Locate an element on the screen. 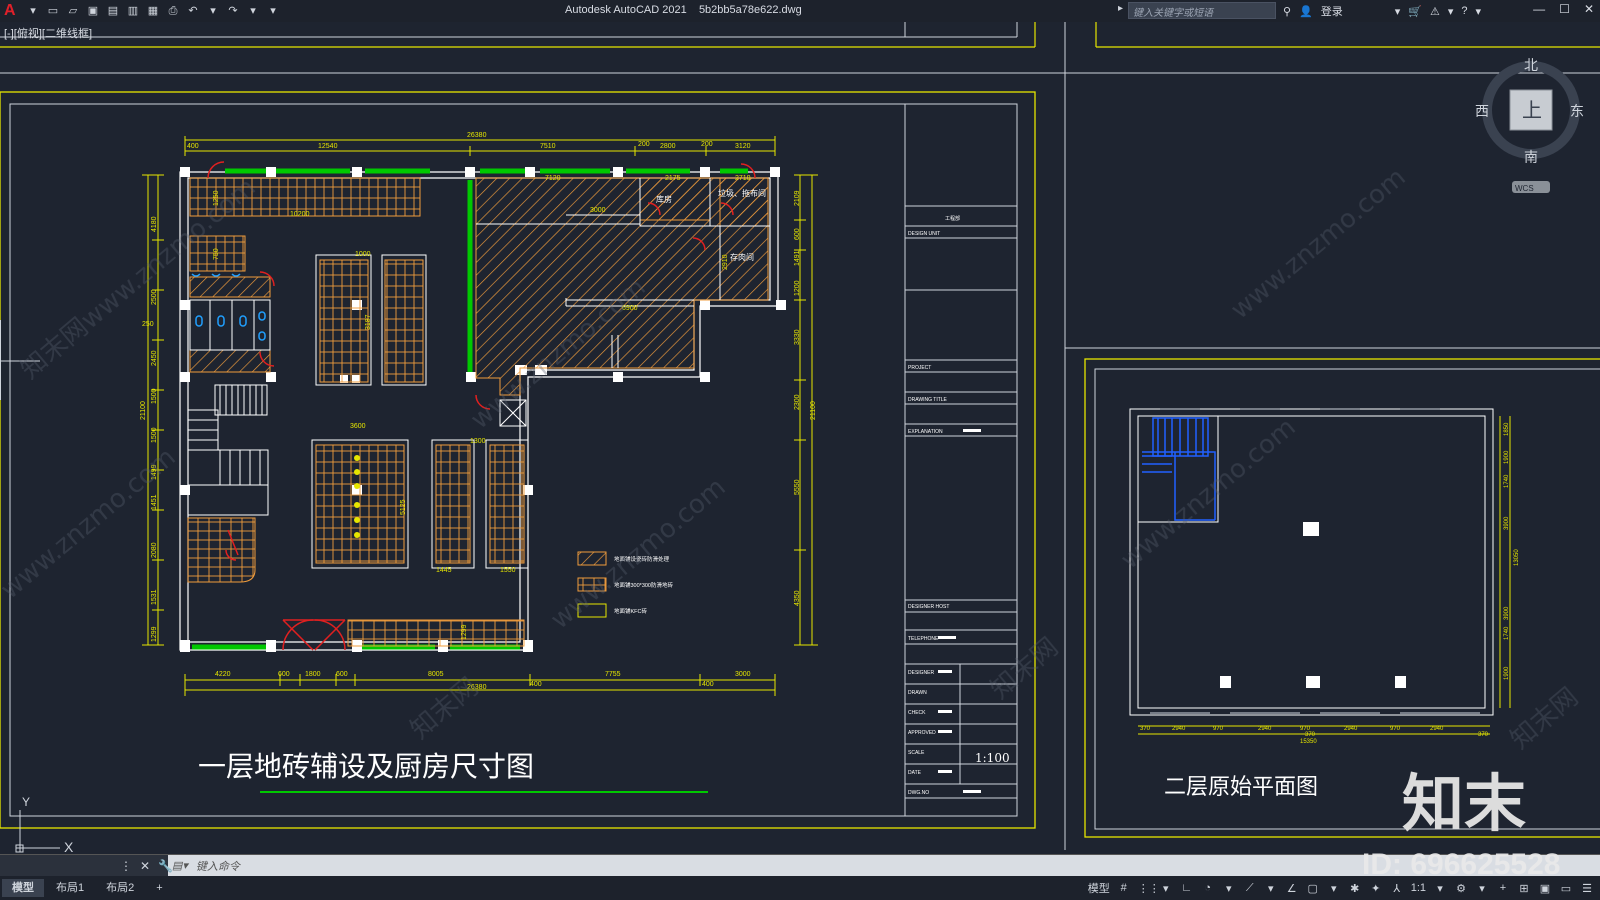 This screenshot has height=900, width=1600. cart-icon: 🛒 is located at coordinates (1415, 11).